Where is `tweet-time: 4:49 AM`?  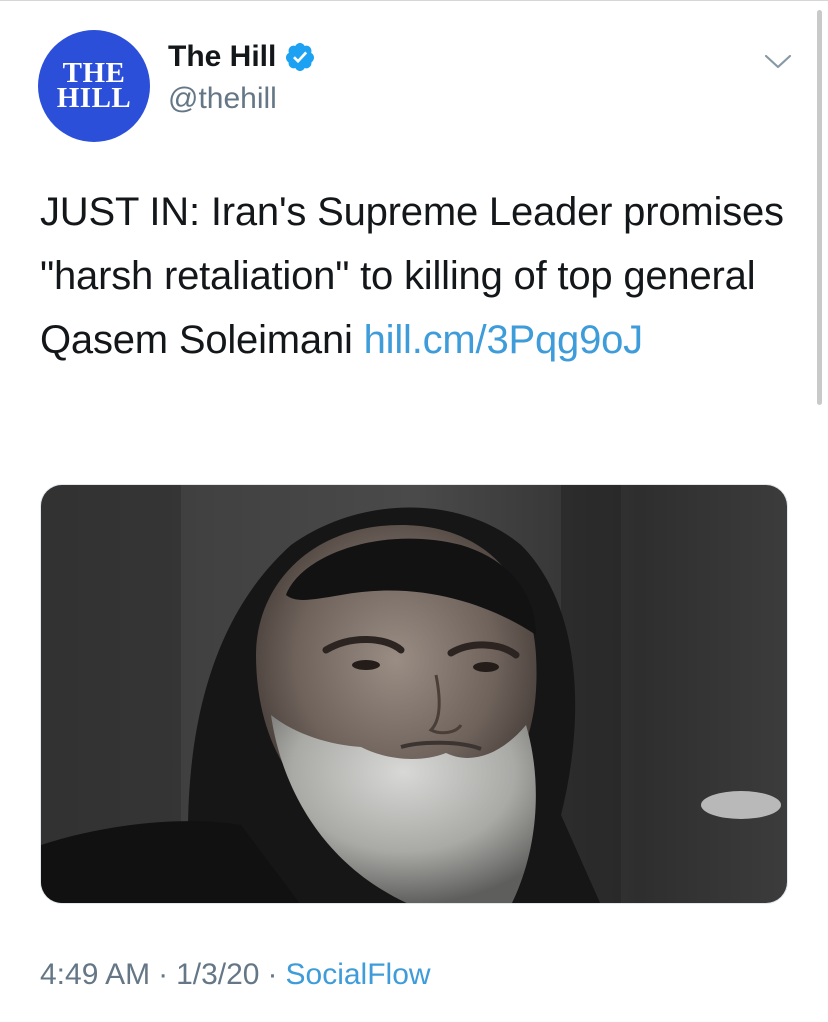 tweet-time: 4:49 AM is located at coordinates (95, 974).